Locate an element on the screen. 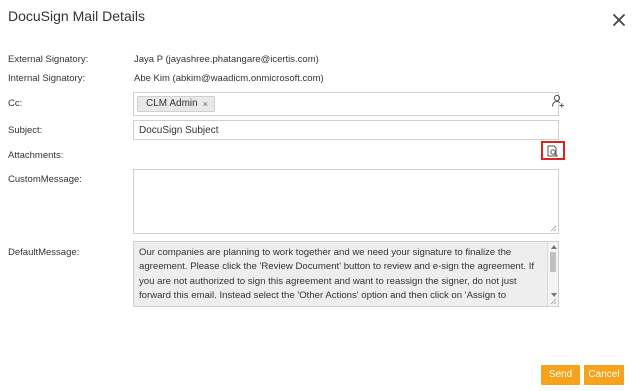 The image size is (632, 391). attachment-preview-button is located at coordinates (553, 150).